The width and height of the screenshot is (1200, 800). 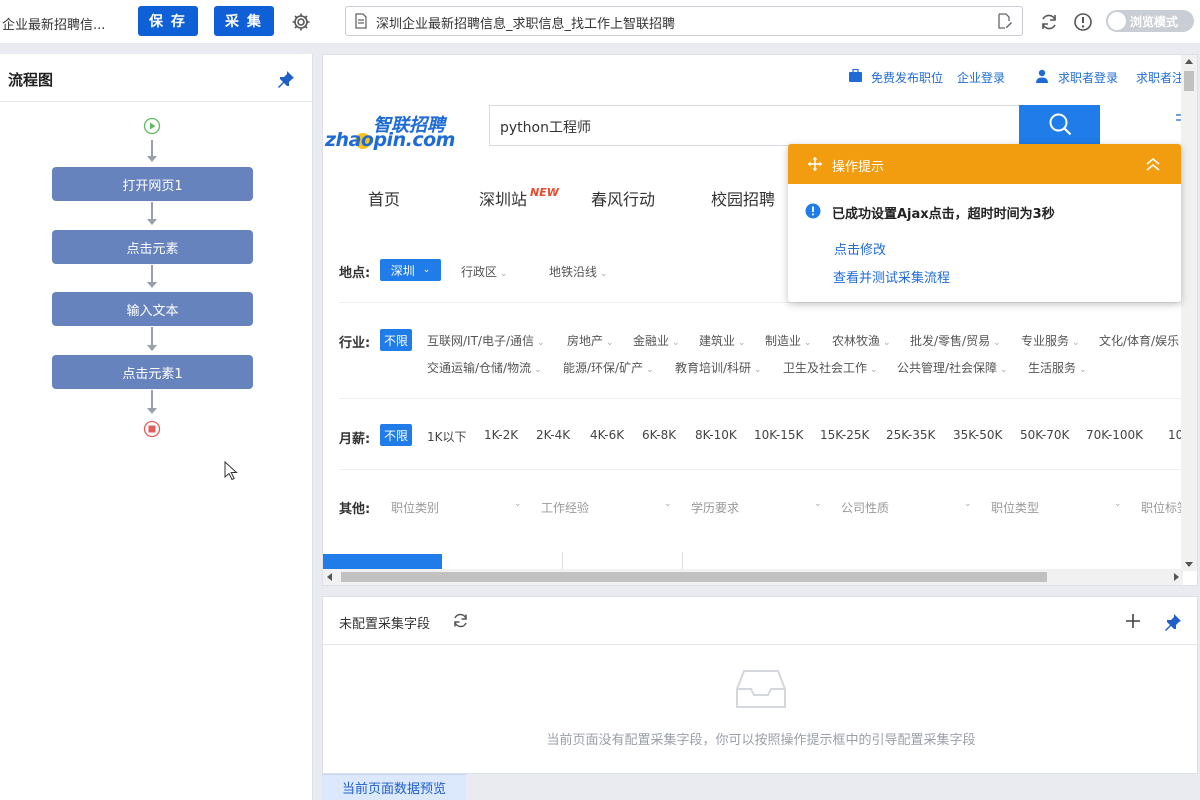 I want to click on flow-node-click-element-1: 点击元素1, so click(x=152, y=372).